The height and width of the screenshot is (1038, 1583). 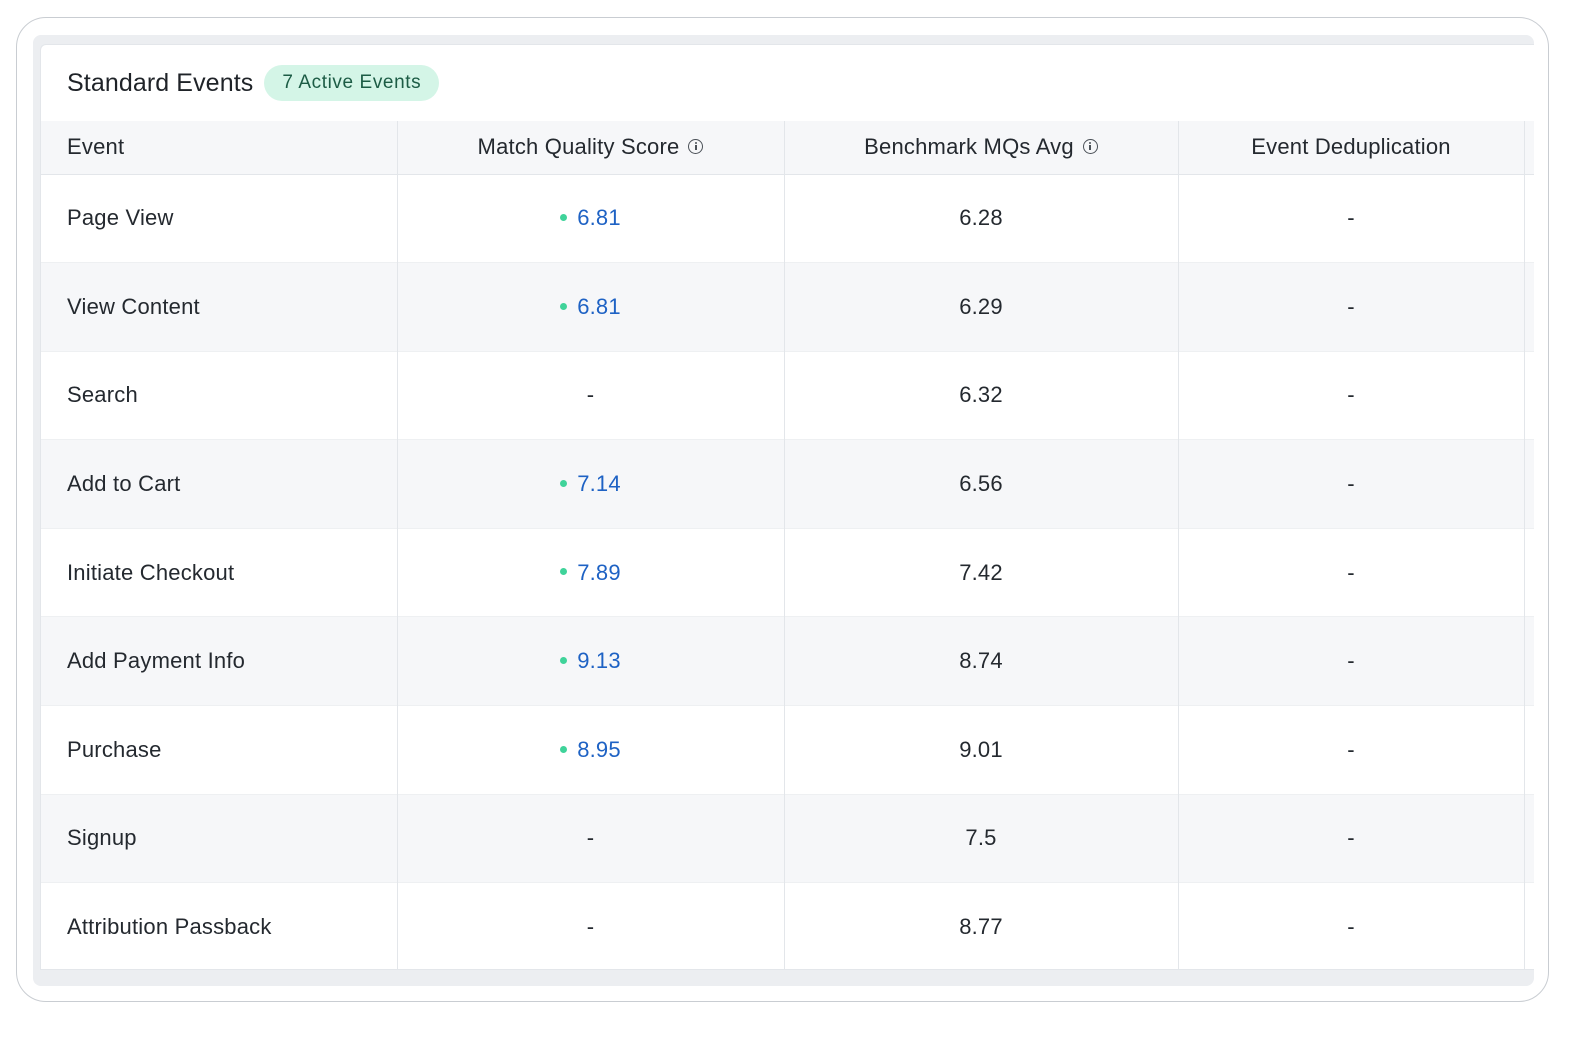 I want to click on table-row: Page View 6.81 6.28 -, so click(x=787, y=218).